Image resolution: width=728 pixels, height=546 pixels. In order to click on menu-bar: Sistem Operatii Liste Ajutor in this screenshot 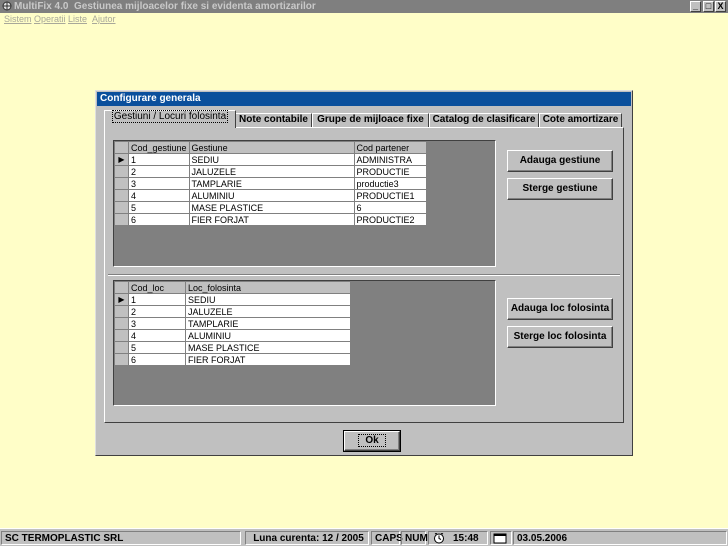, I will do `click(364, 19)`.